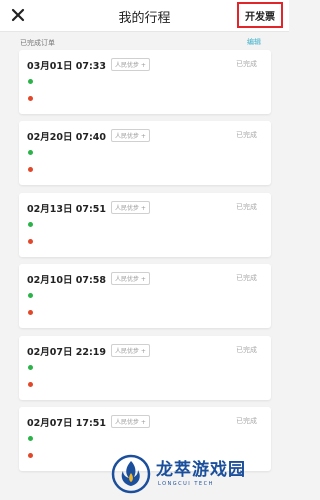  I want to click on top-bar: 我的行程 开发票, so click(144, 16).